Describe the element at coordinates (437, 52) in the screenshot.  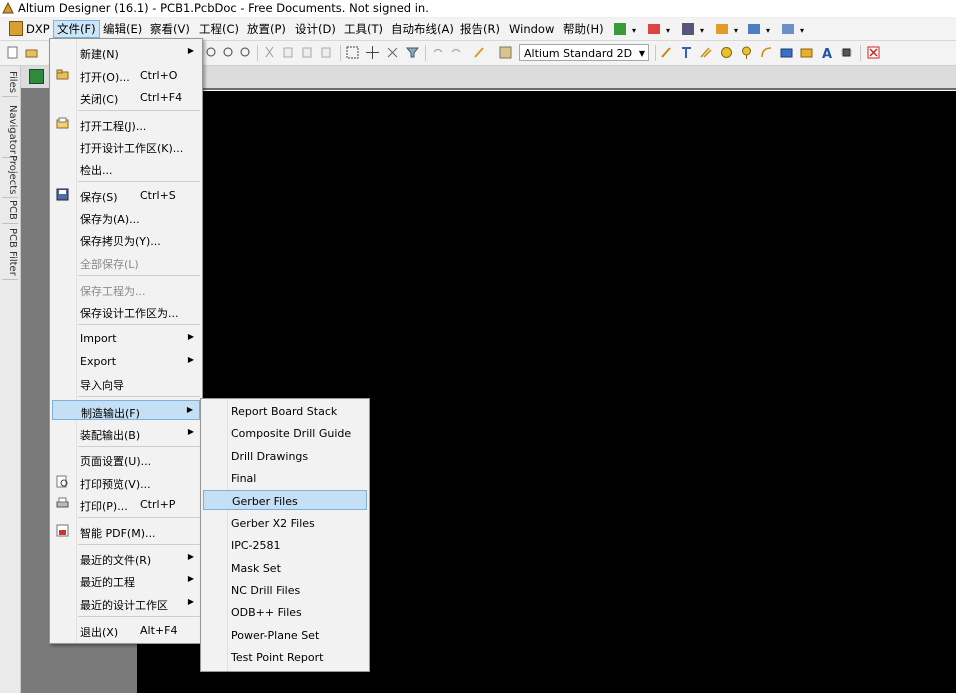
I see `undo-icon` at that location.